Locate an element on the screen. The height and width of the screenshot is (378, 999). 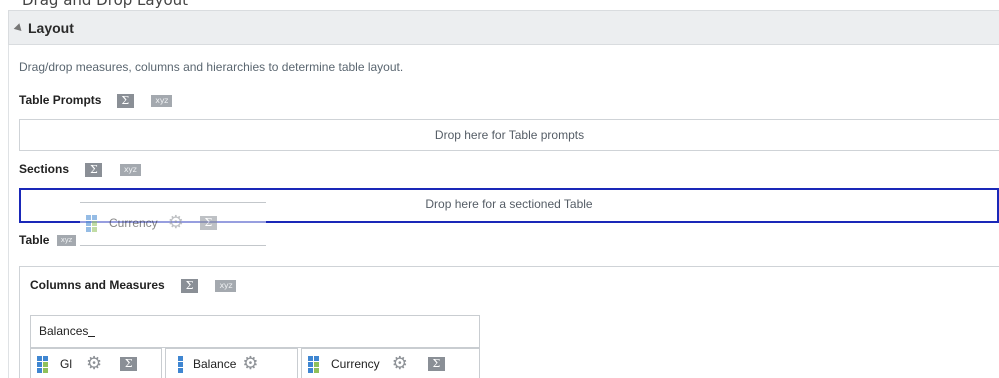
table-prompts-row: Table Prompts Σ xyz is located at coordinates (96, 100).